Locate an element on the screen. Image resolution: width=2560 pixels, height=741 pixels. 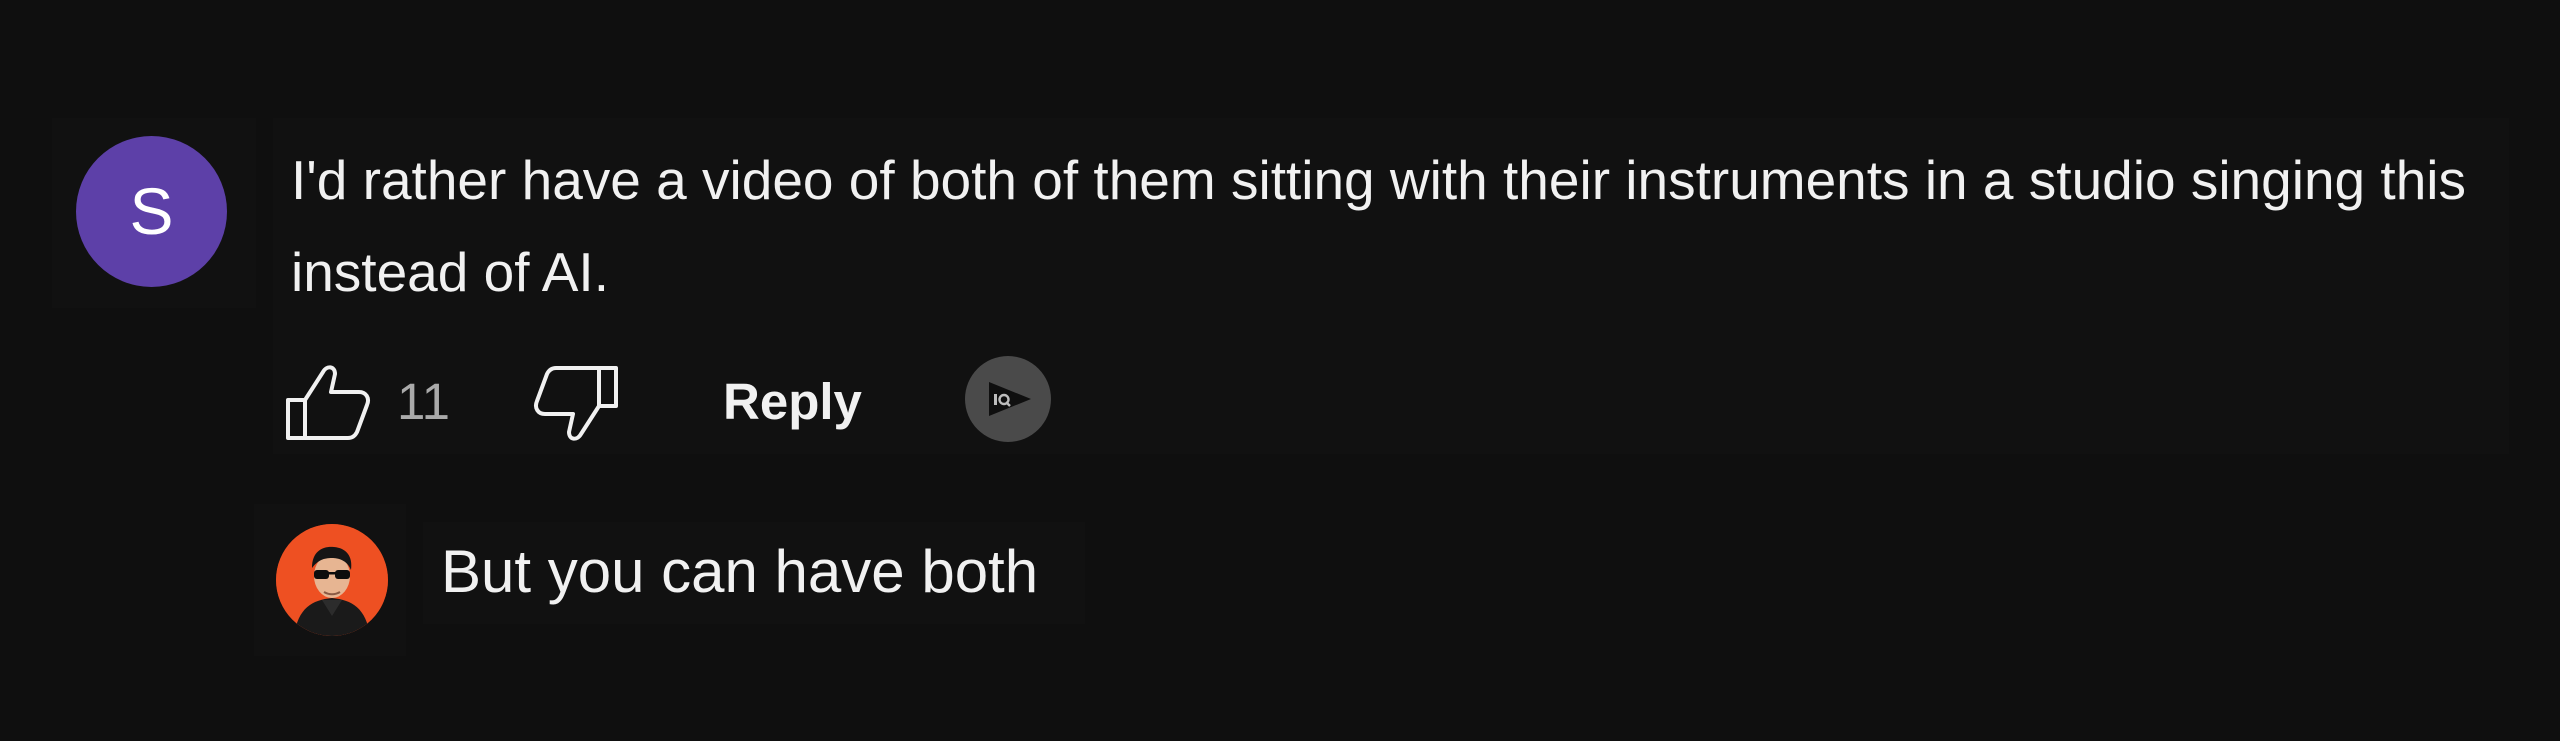
reply-text: But you can have both is located at coordinates (740, 571).